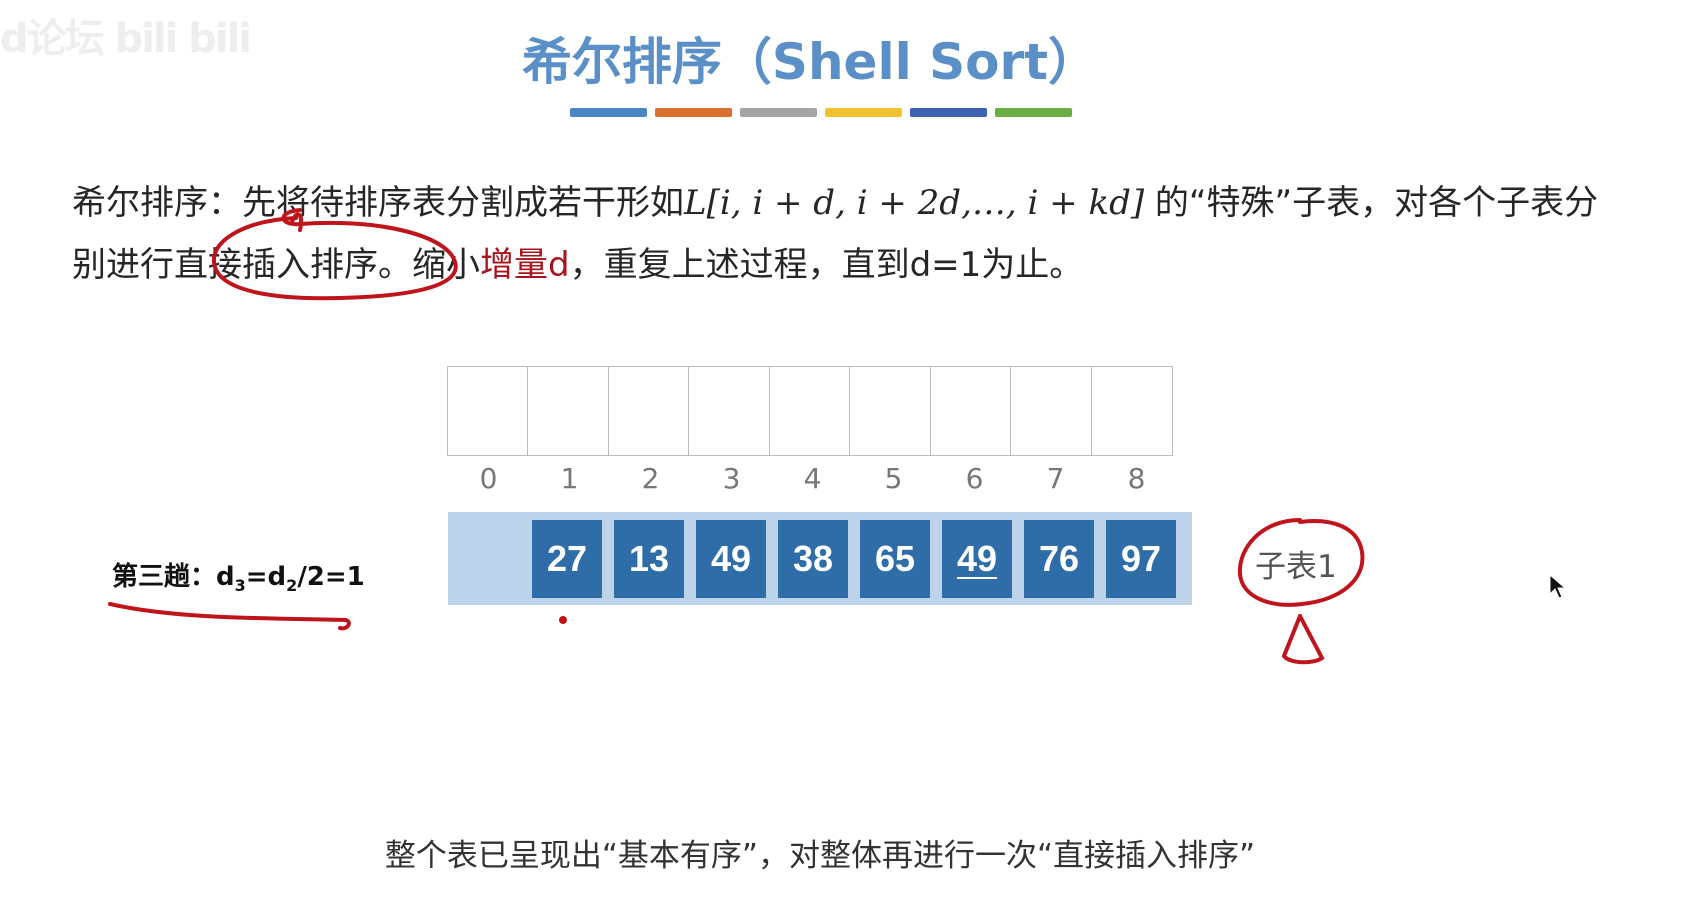  What do you see at coordinates (563, 620) in the screenshot?
I see `dot-annotation` at bounding box center [563, 620].